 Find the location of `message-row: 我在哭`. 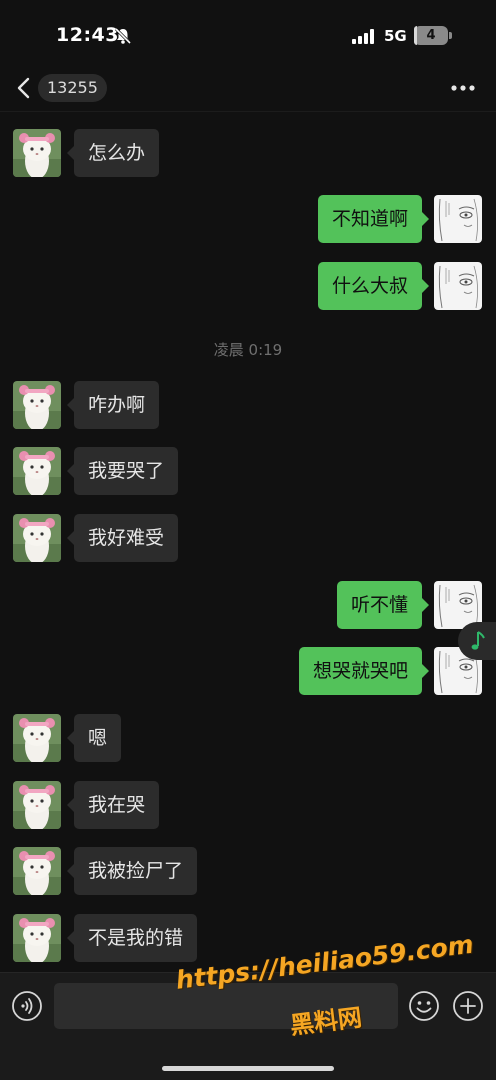

message-row: 我在哭 is located at coordinates (248, 806).